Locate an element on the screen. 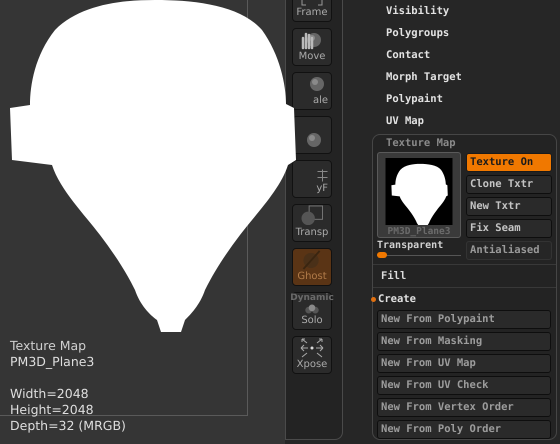  create-section: Create is located at coordinates (397, 299).